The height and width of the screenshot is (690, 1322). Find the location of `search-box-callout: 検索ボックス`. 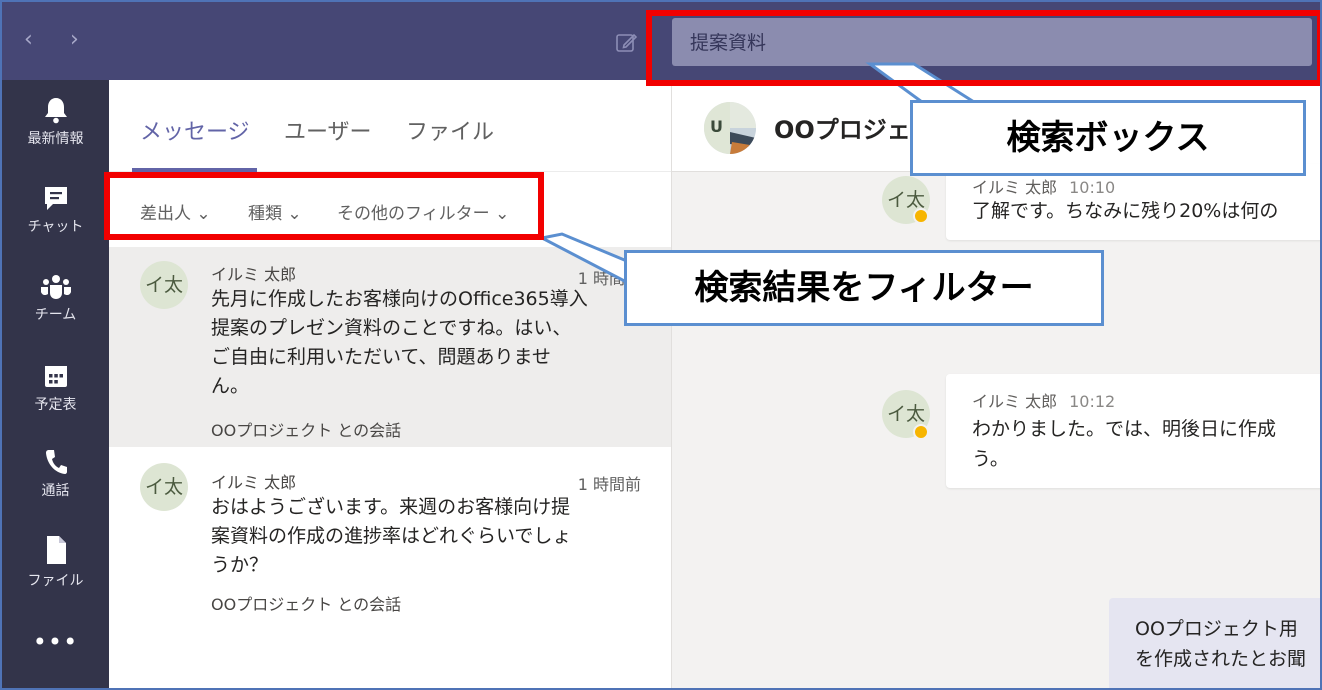

search-box-callout: 検索ボックス is located at coordinates (1108, 138).